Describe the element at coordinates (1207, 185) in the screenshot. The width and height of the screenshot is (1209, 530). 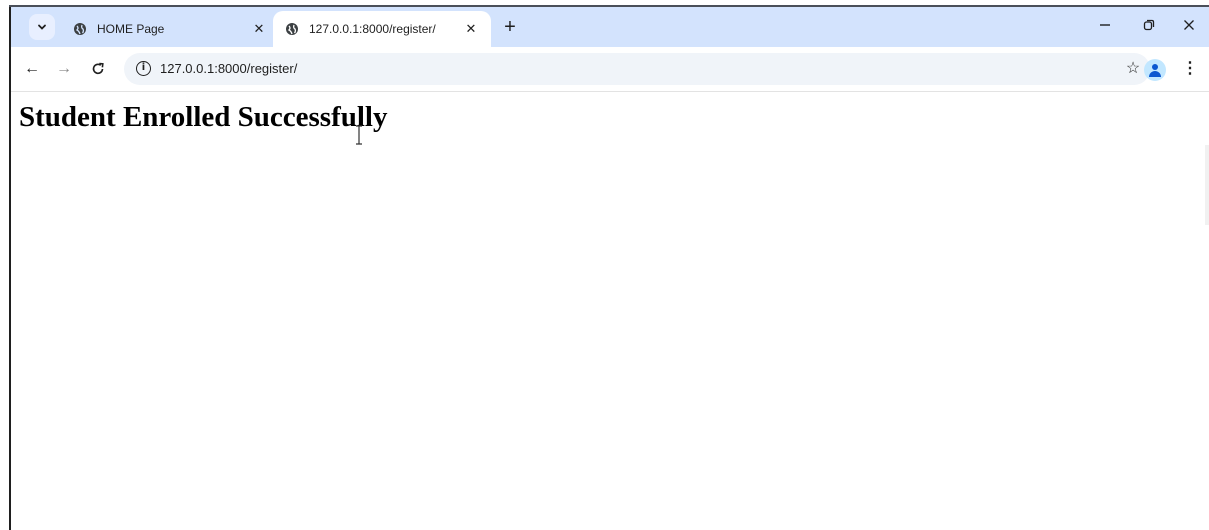
I see `scrollbar` at that location.